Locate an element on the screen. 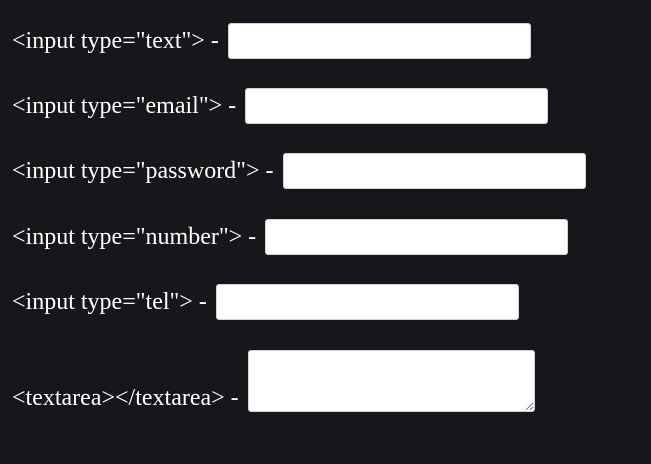 The image size is (651, 464). password-input is located at coordinates (434, 171).